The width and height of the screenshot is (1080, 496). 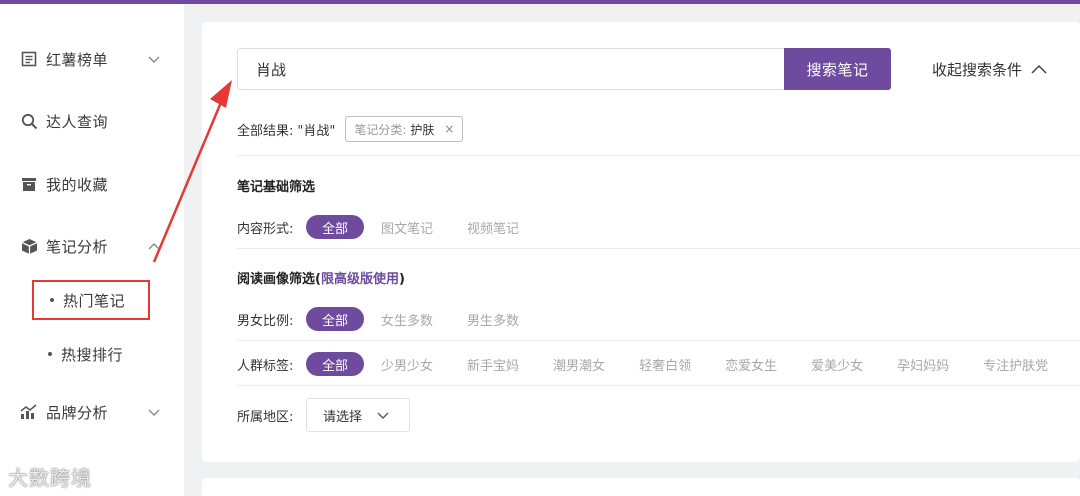 I want to click on option-mostly-male: 男生多数, so click(x=493, y=319).